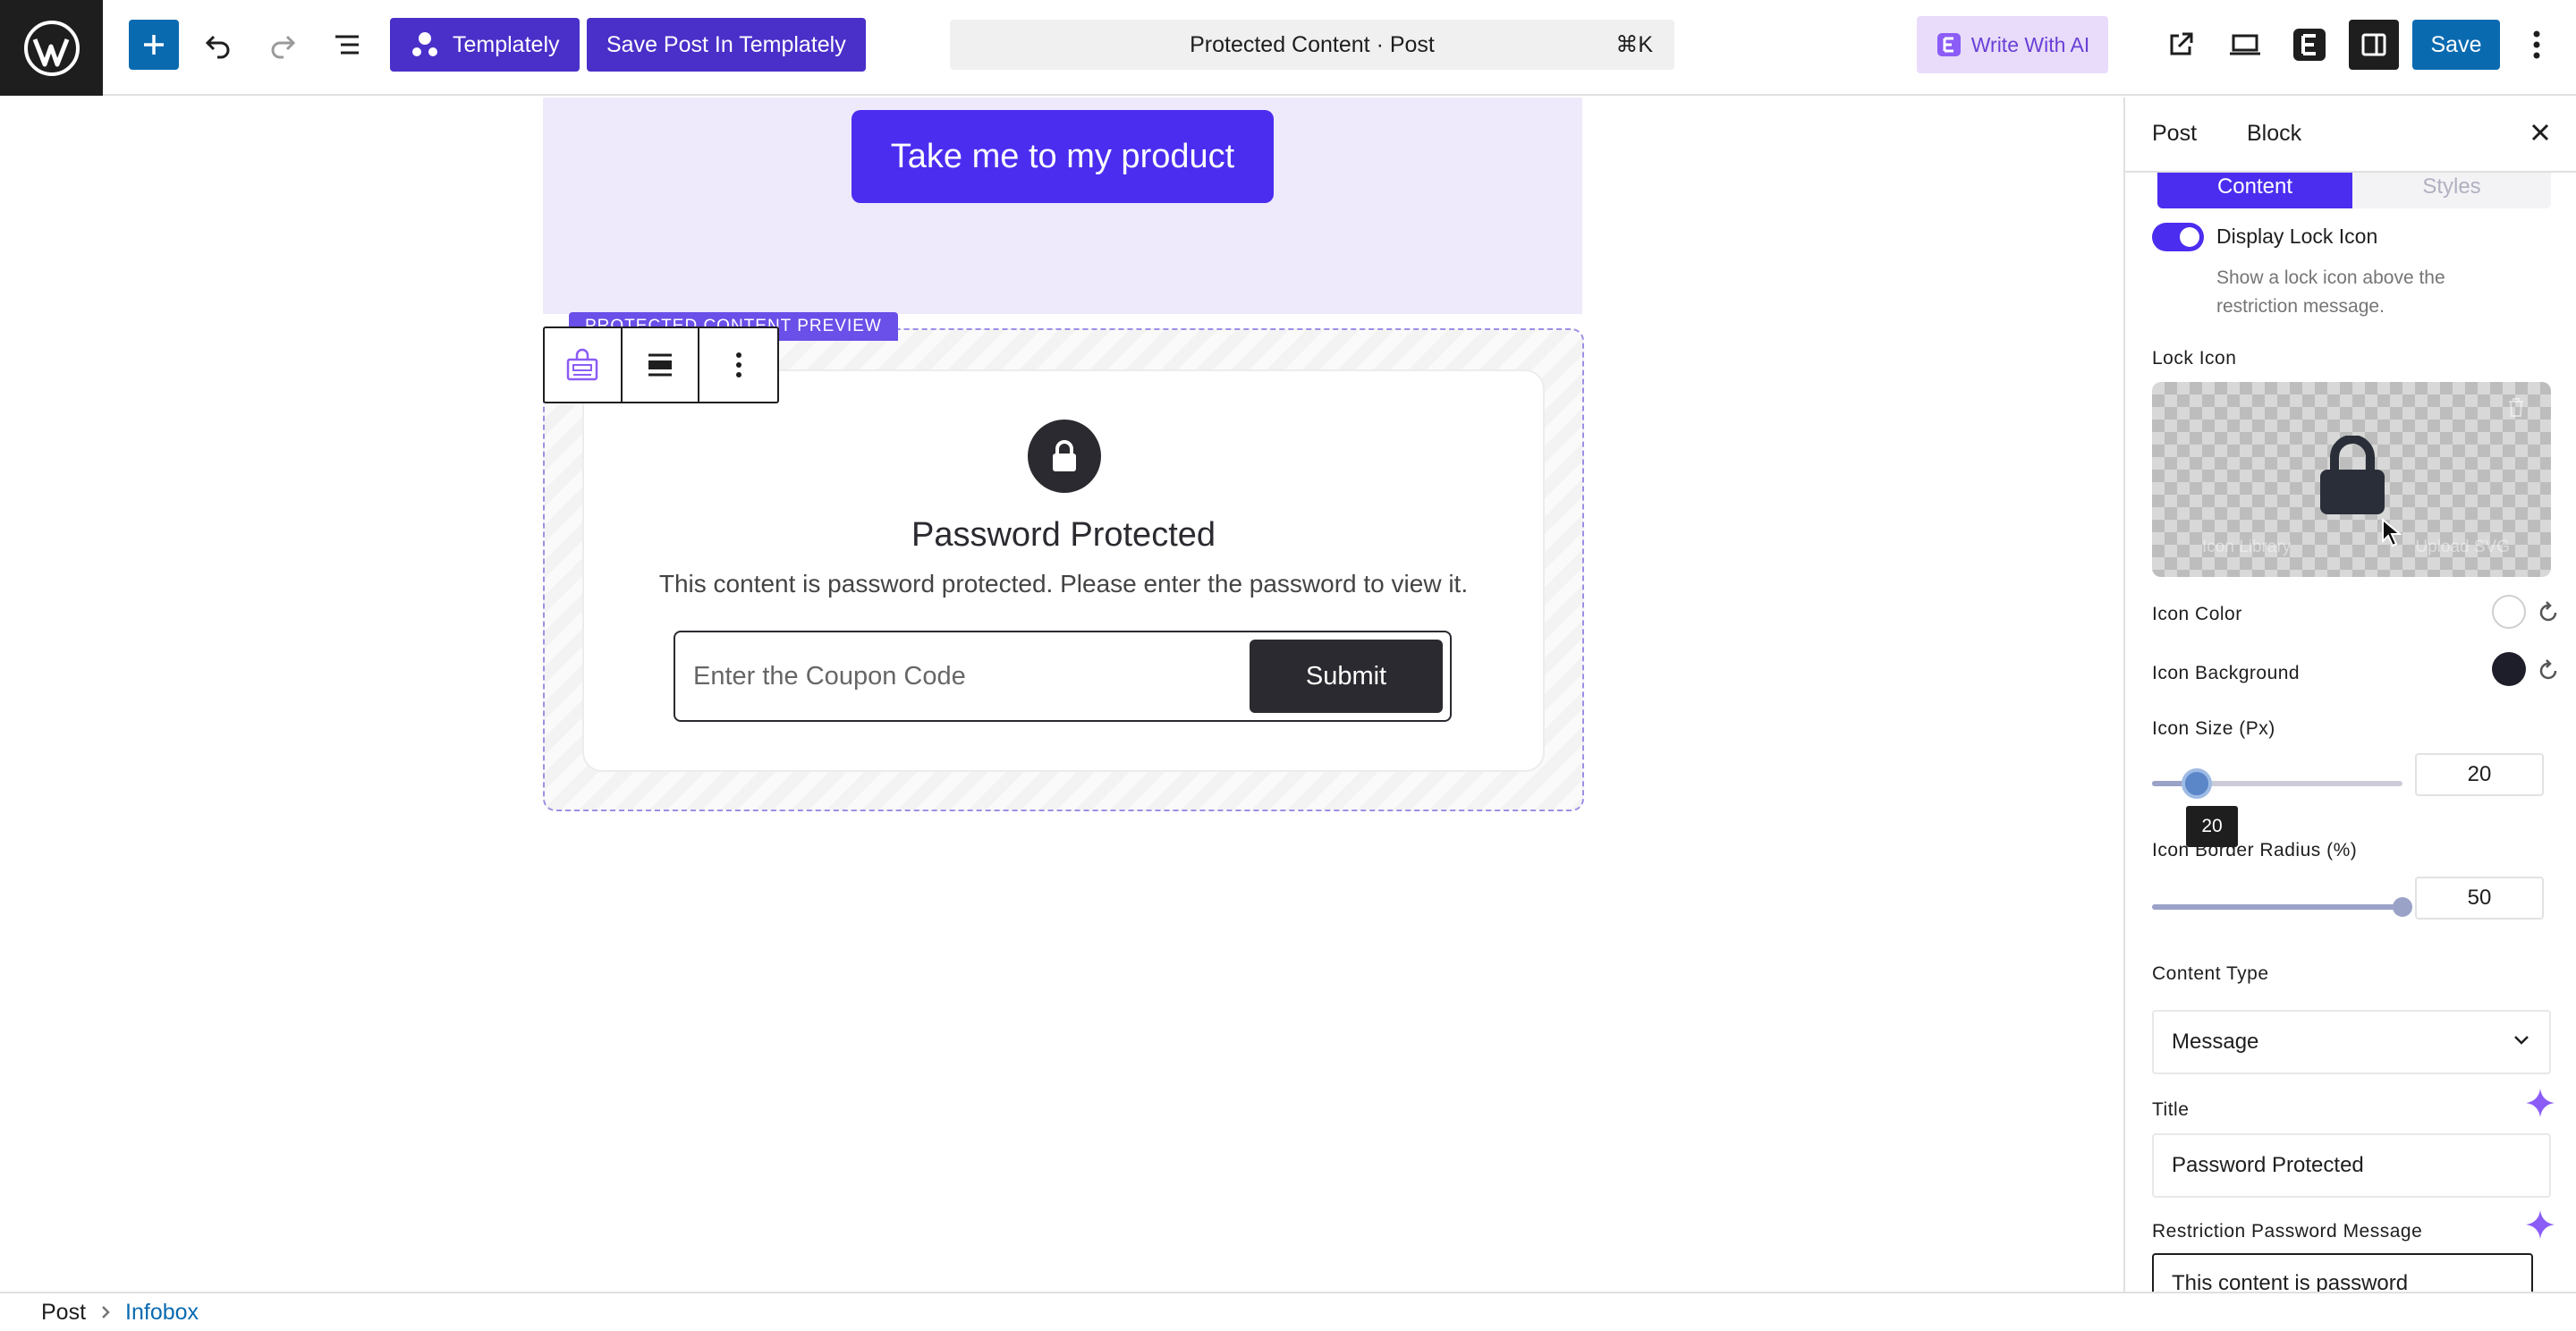 Image resolution: width=2576 pixels, height=1331 pixels. I want to click on title-input: Password Protected, so click(2351, 1166).